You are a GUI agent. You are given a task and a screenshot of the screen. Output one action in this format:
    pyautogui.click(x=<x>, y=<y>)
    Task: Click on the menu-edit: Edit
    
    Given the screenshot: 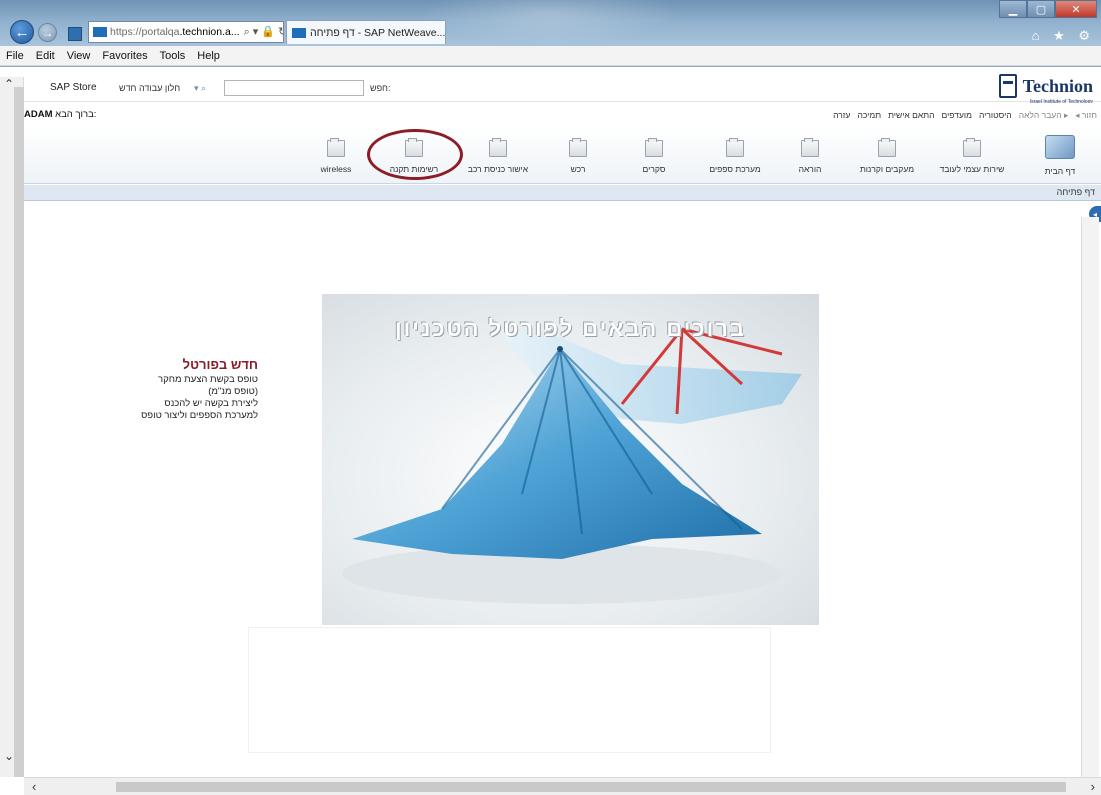 What is the action you would take?
    pyautogui.click(x=45, y=56)
    